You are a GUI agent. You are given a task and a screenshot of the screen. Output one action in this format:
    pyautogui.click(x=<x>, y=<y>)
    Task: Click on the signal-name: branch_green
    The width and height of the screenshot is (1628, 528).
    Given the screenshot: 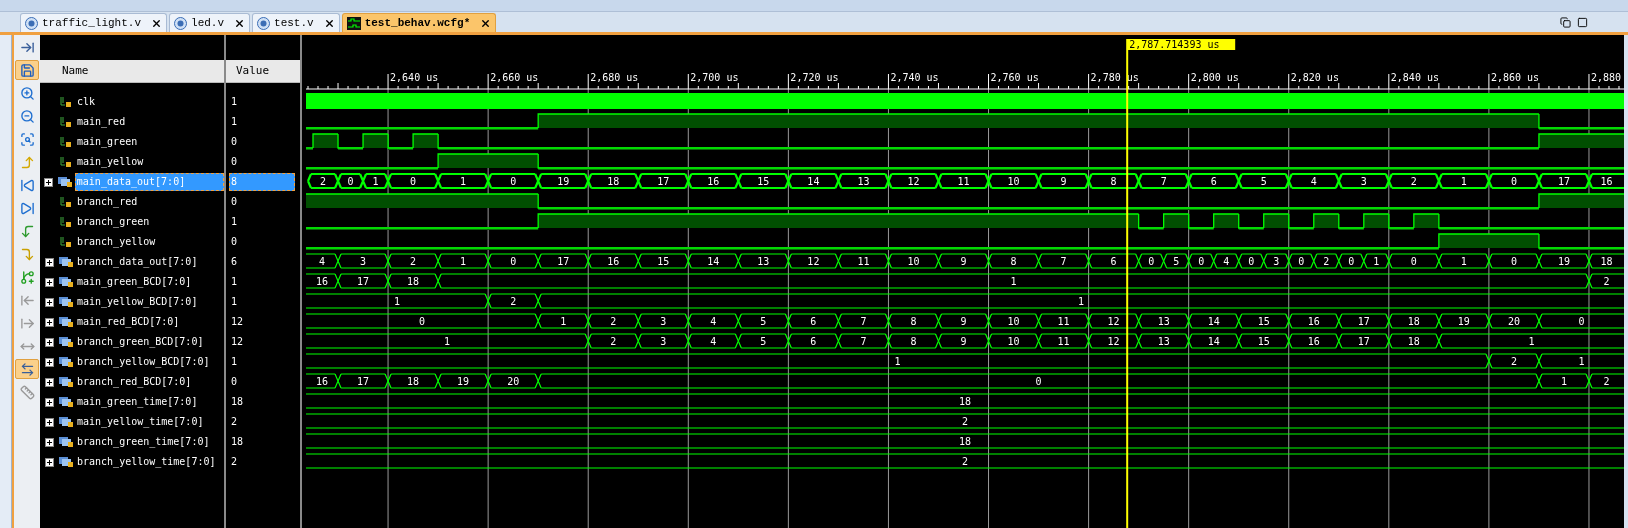 What is the action you would take?
    pyautogui.click(x=113, y=222)
    